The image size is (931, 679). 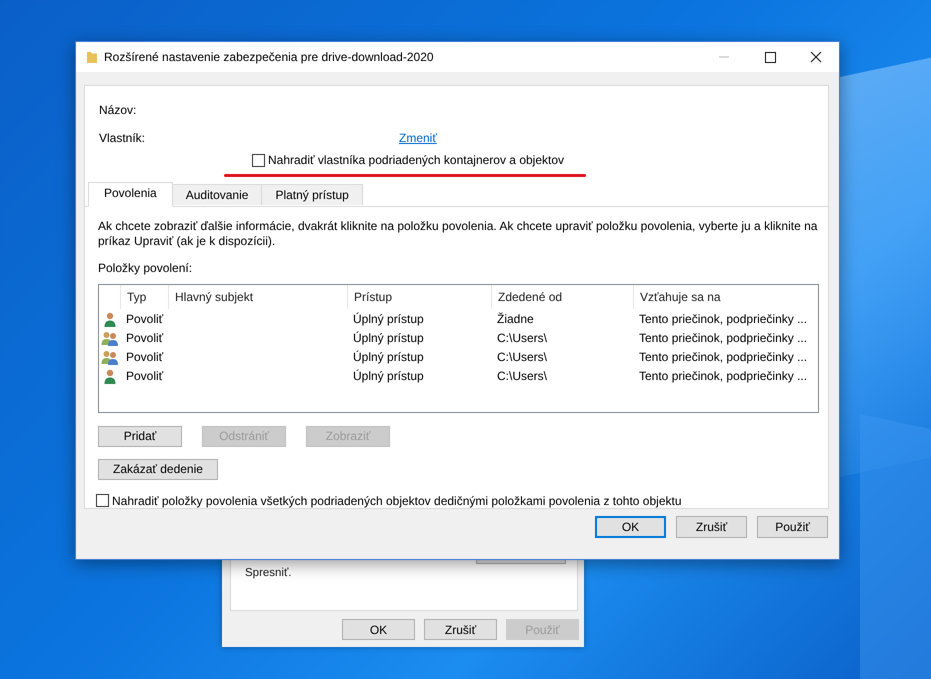 I want to click on replace-entries-checkbox: Nahradiť položky povolenia všetkých podriadených objektov dedičnými položkami povolenia z tohto objektu, so click(x=389, y=501).